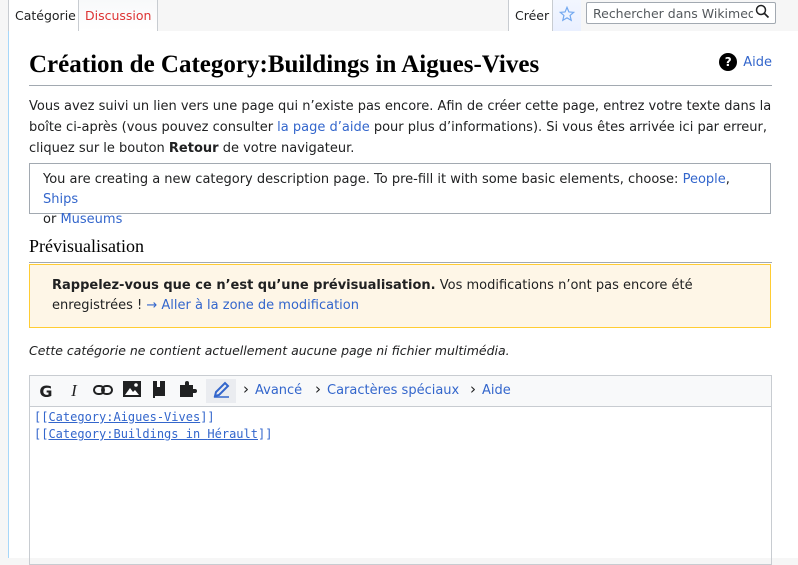 Image resolution: width=798 pixels, height=565 pixels. Describe the element at coordinates (532, 16) in the screenshot. I see `tab-create: Créer` at that location.